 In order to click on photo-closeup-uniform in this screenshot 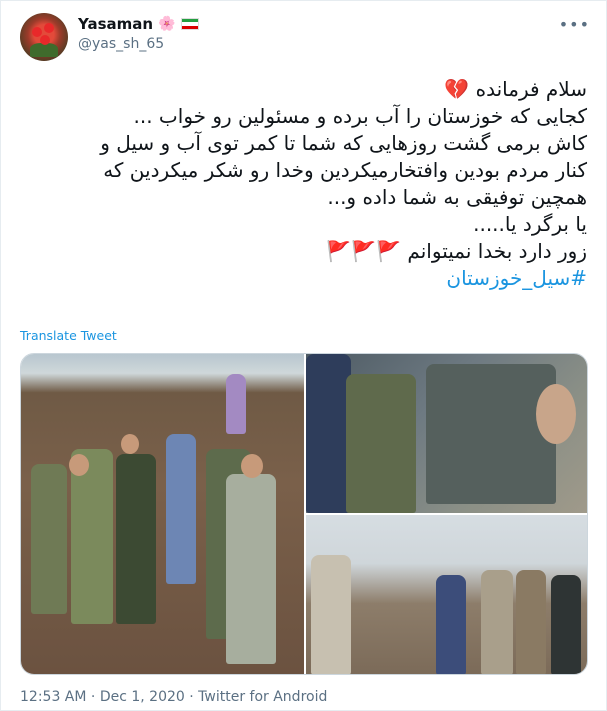, I will do `click(446, 433)`.